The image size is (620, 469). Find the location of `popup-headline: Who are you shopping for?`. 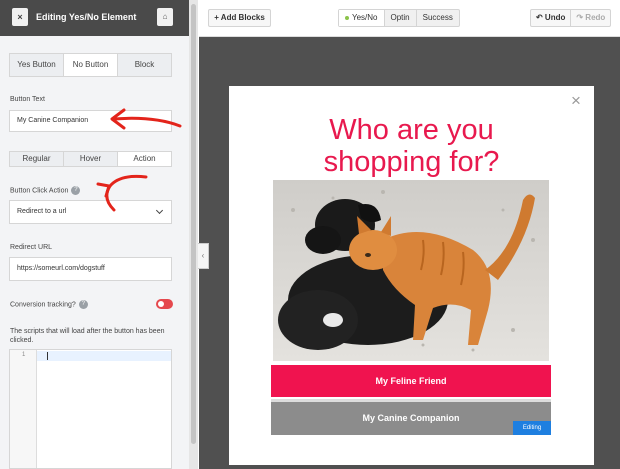

popup-headline: Who are you shopping for? is located at coordinates (411, 146).